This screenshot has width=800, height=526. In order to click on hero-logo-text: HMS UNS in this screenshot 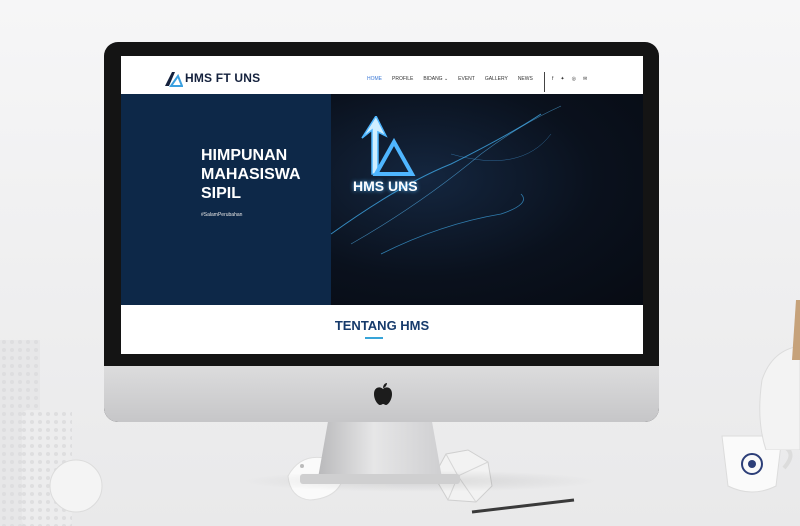, I will do `click(385, 186)`.